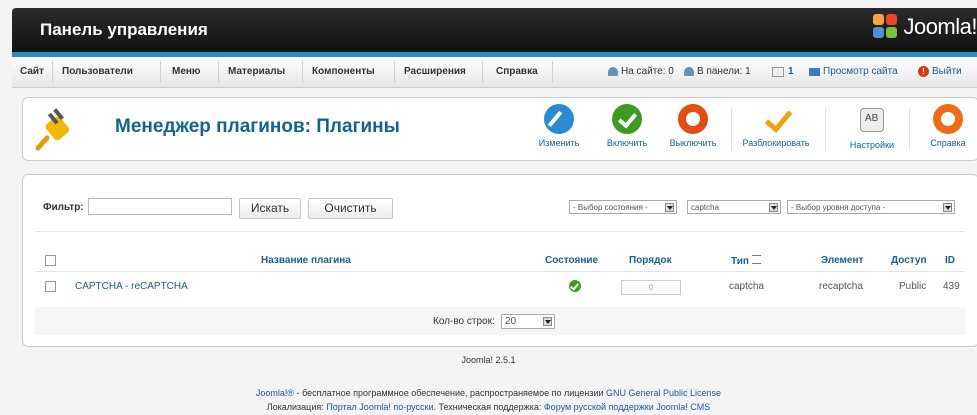 This screenshot has width=977, height=415. What do you see at coordinates (776, 143) in the screenshot?
I see `checkin-label: Разблокировать` at bounding box center [776, 143].